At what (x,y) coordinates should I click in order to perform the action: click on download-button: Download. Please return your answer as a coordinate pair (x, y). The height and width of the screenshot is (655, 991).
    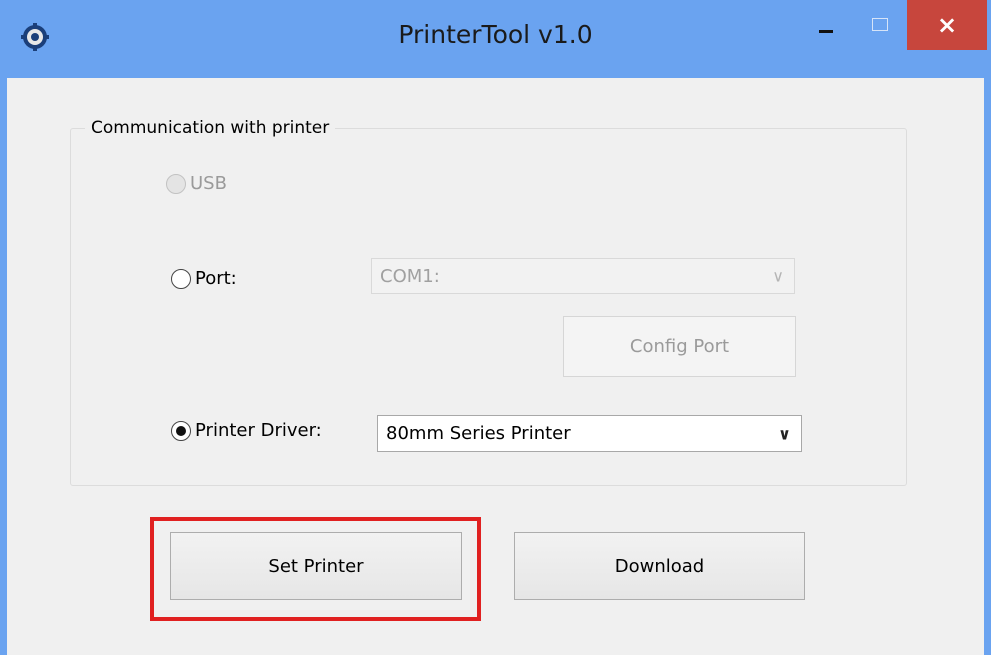
    Looking at the image, I should click on (659, 566).